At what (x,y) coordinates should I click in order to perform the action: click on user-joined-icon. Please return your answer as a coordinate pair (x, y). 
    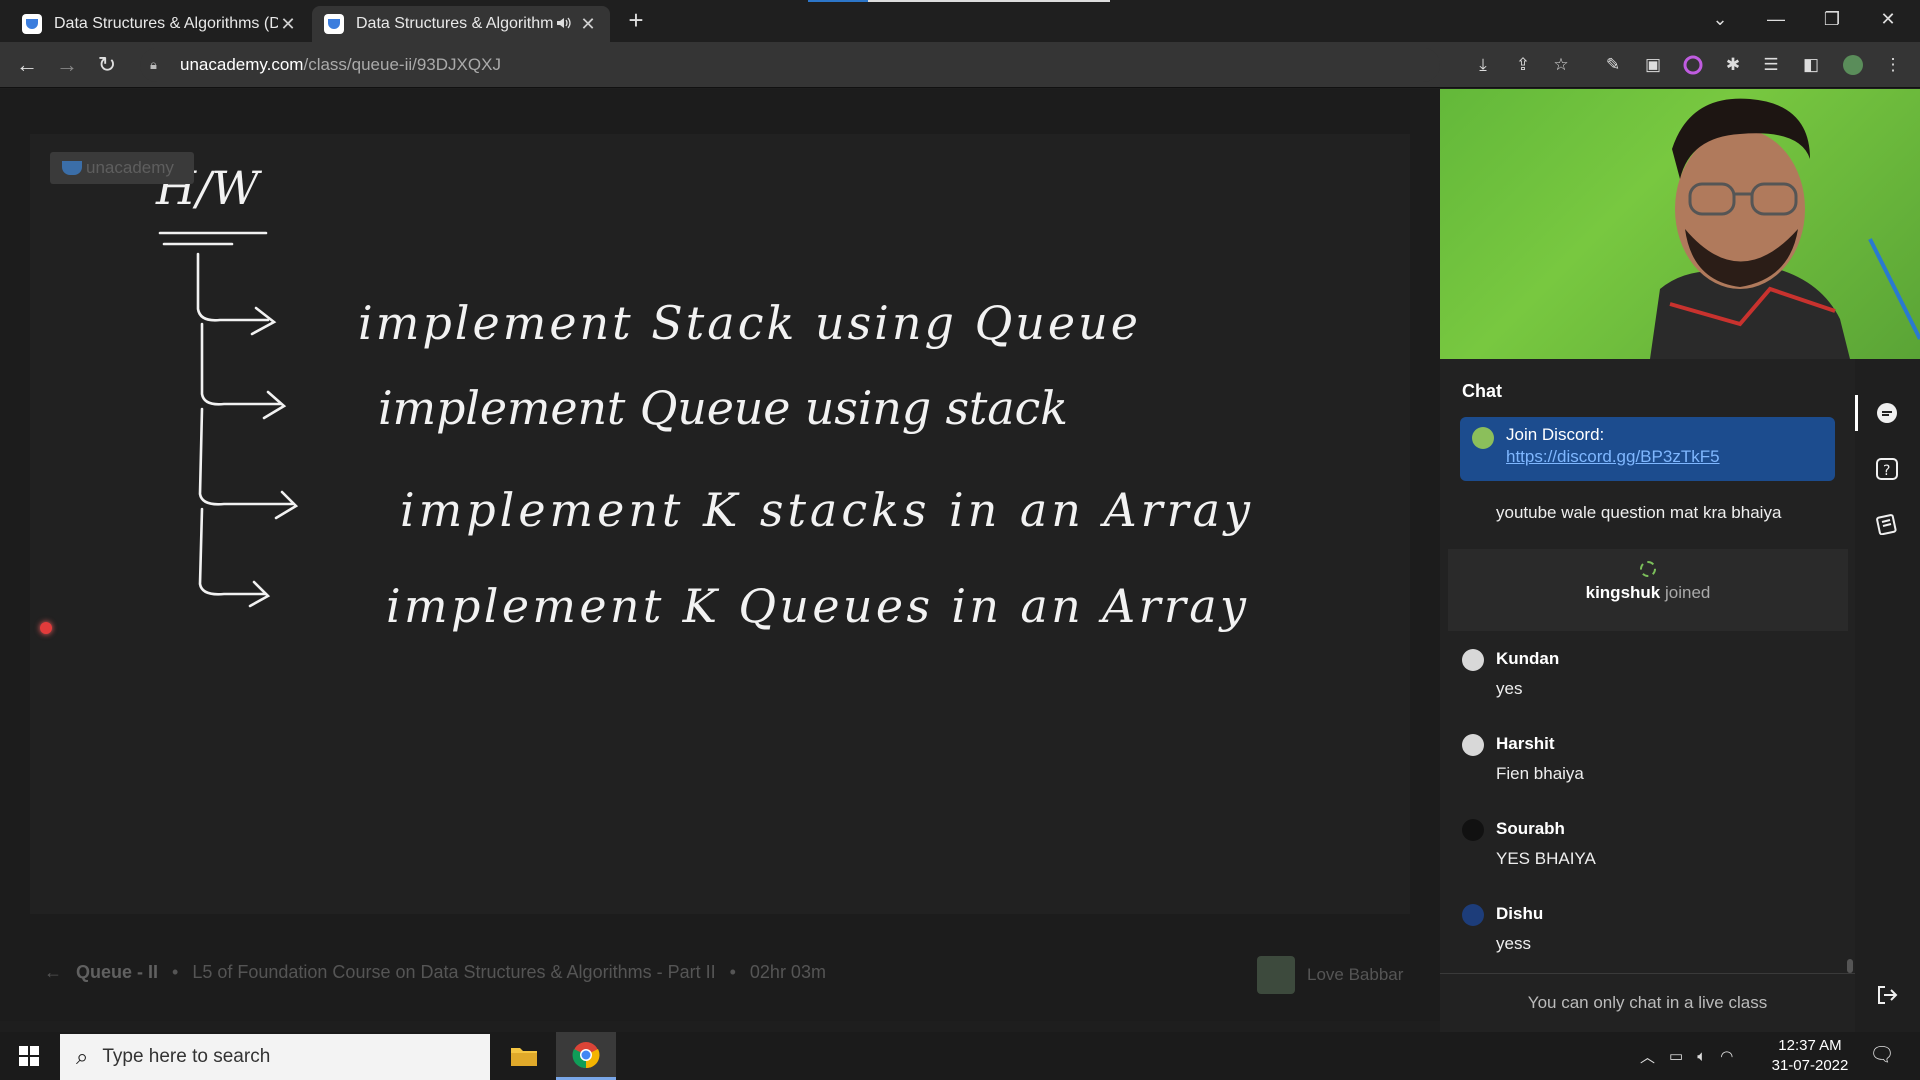
    Looking at the image, I should click on (1648, 569).